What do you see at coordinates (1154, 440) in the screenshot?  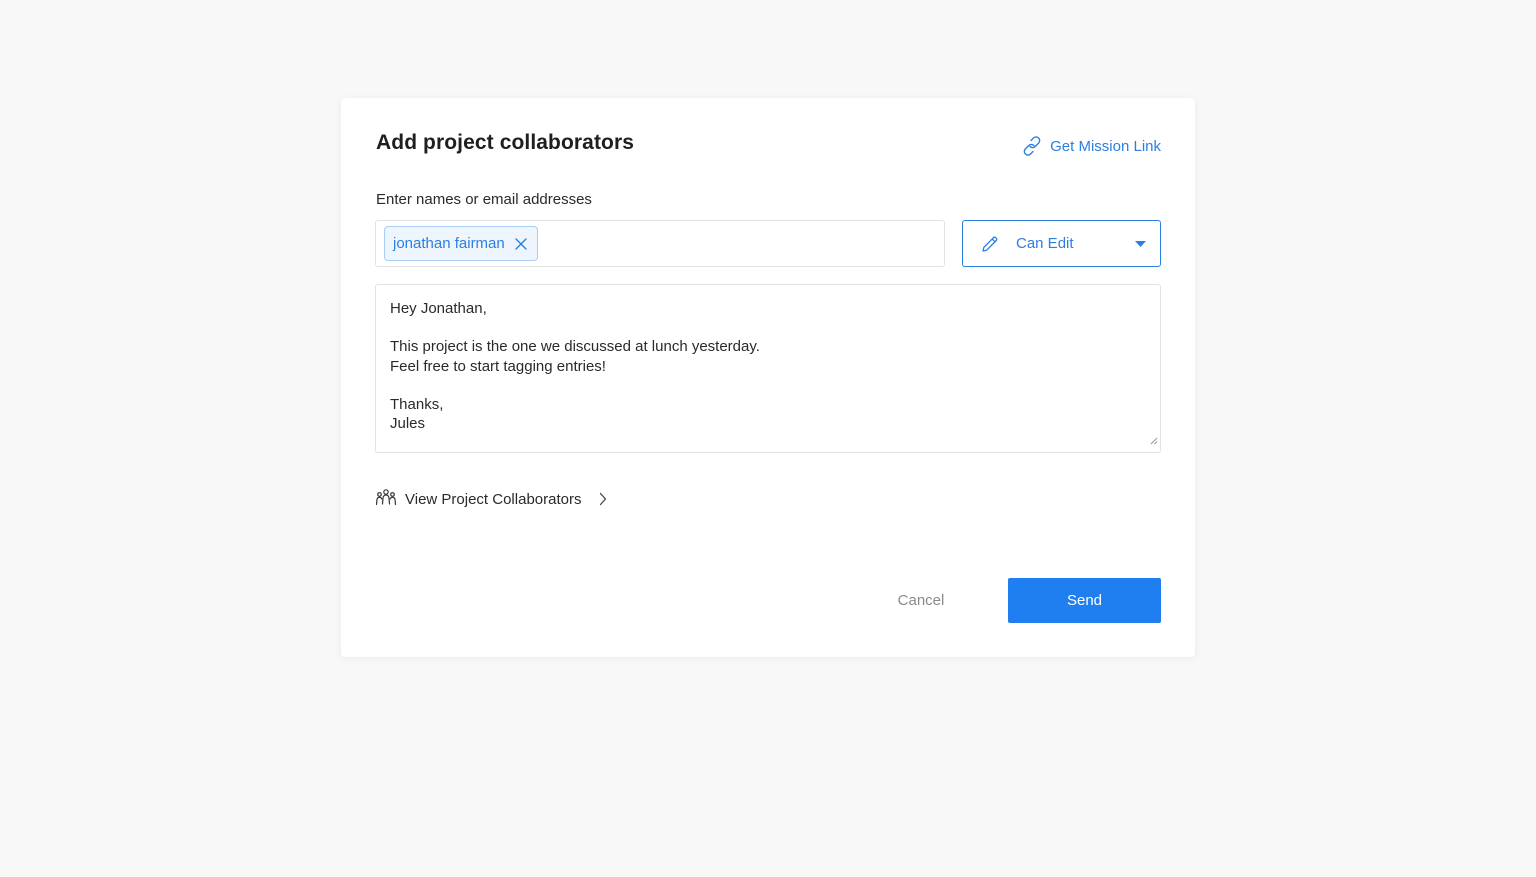 I see `resize-grip-icon` at bounding box center [1154, 440].